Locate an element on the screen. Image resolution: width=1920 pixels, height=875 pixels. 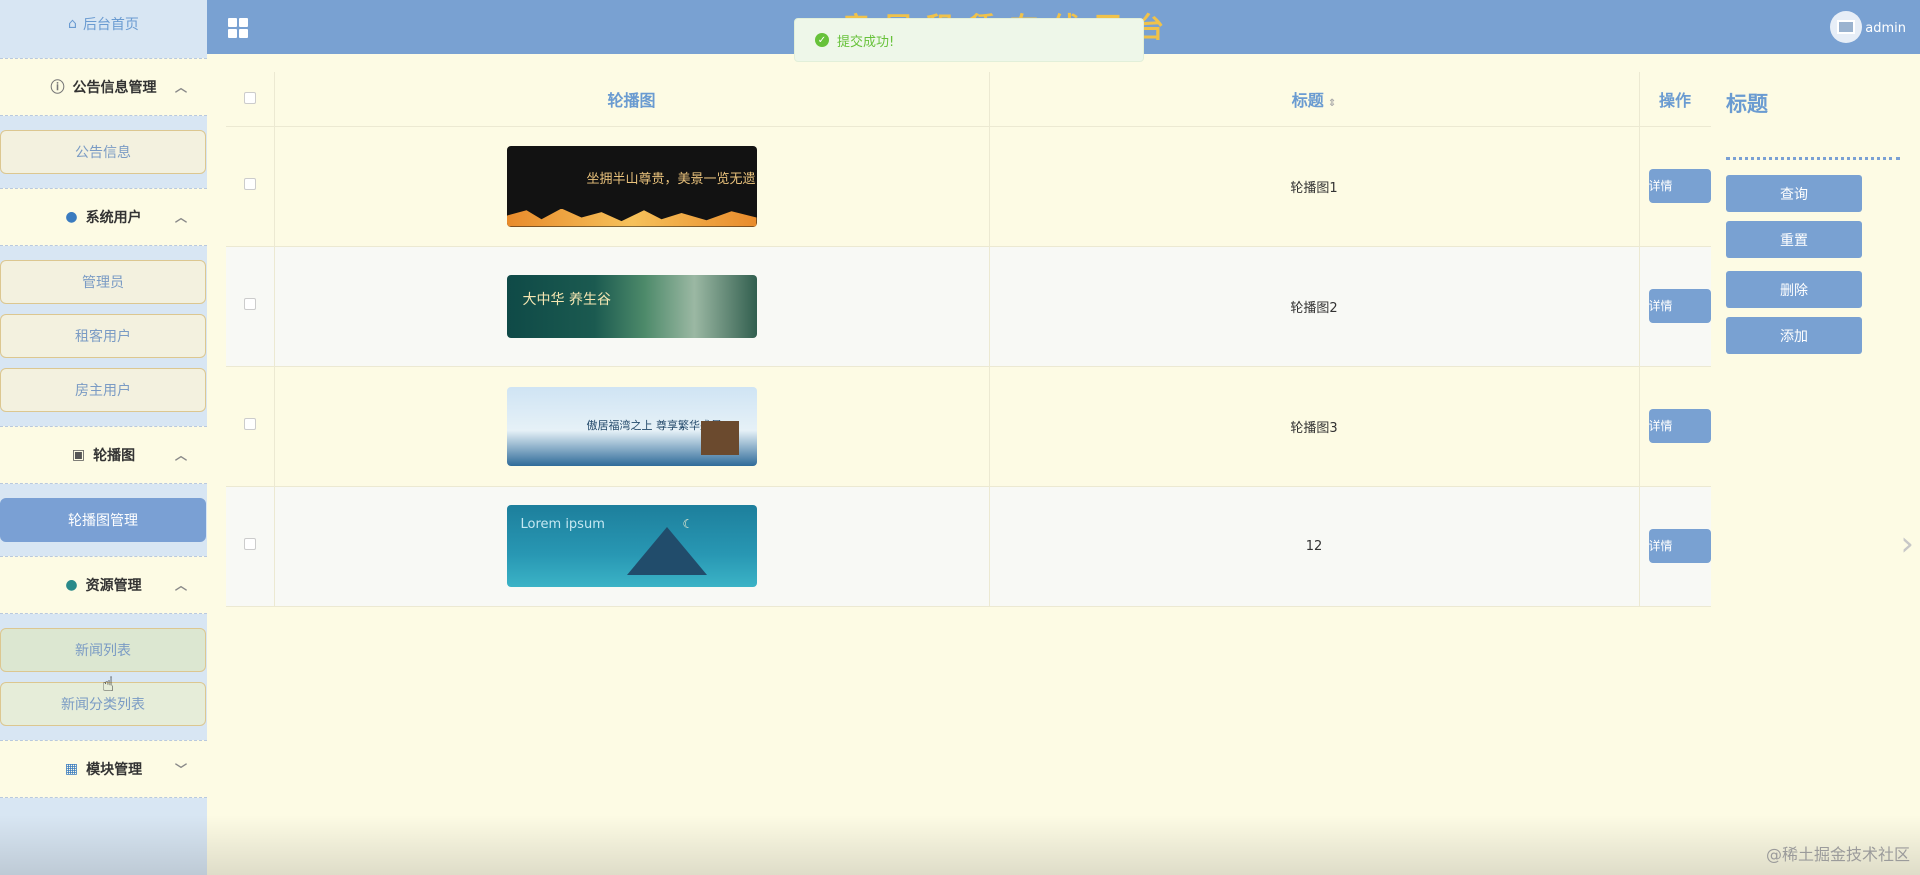
column-header-action: 操作 is located at coordinates (1675, 99).